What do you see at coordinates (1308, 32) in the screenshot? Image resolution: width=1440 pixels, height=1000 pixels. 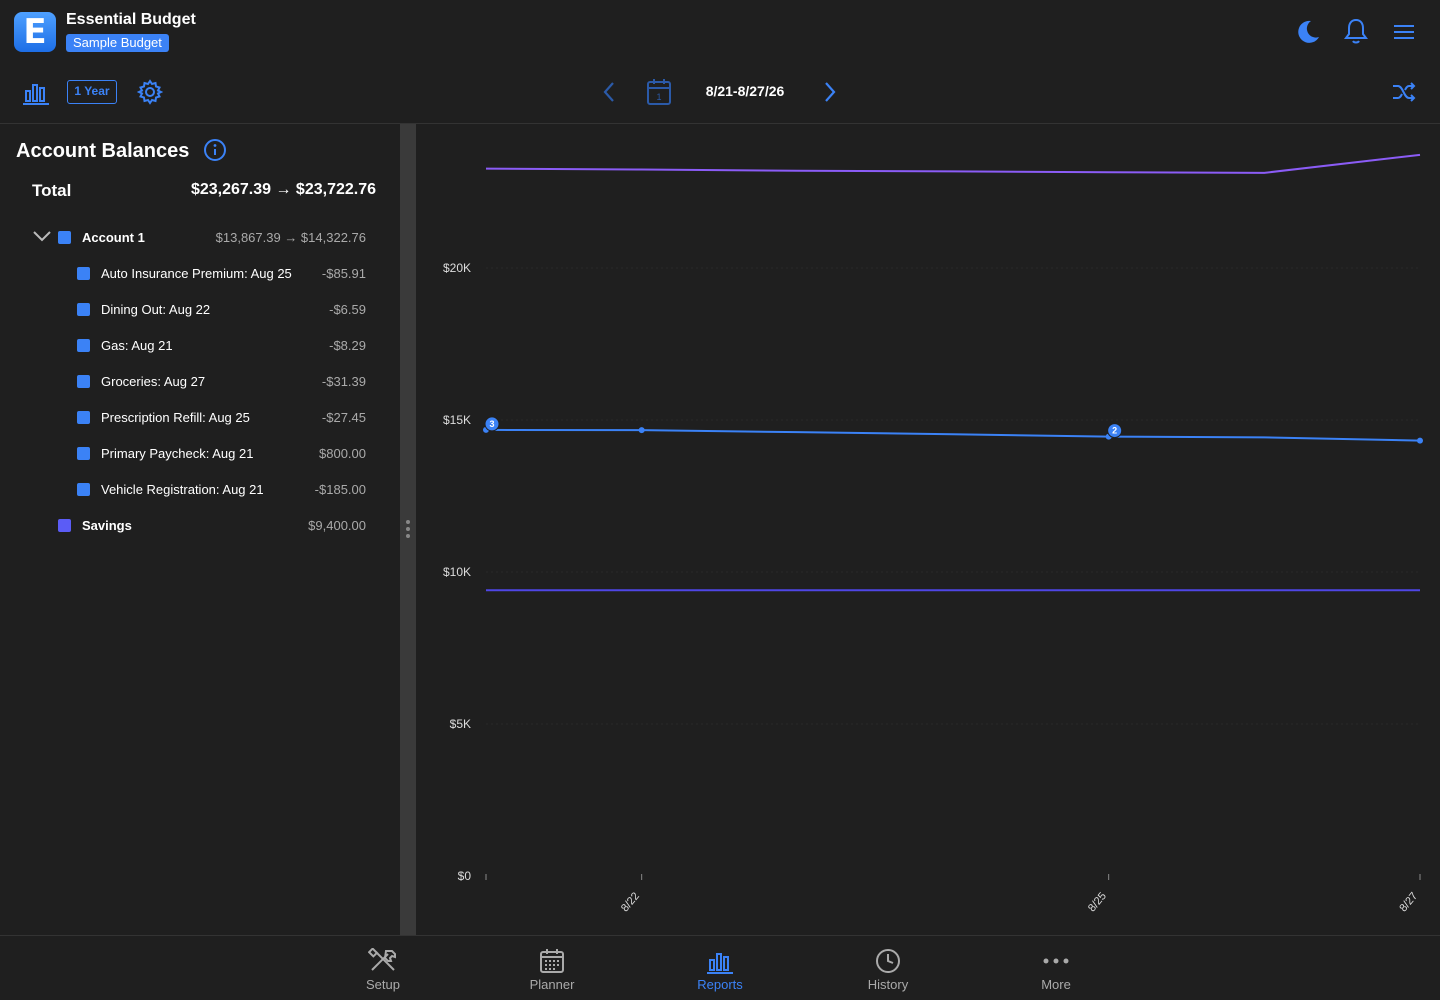 I see `moon-icon` at bounding box center [1308, 32].